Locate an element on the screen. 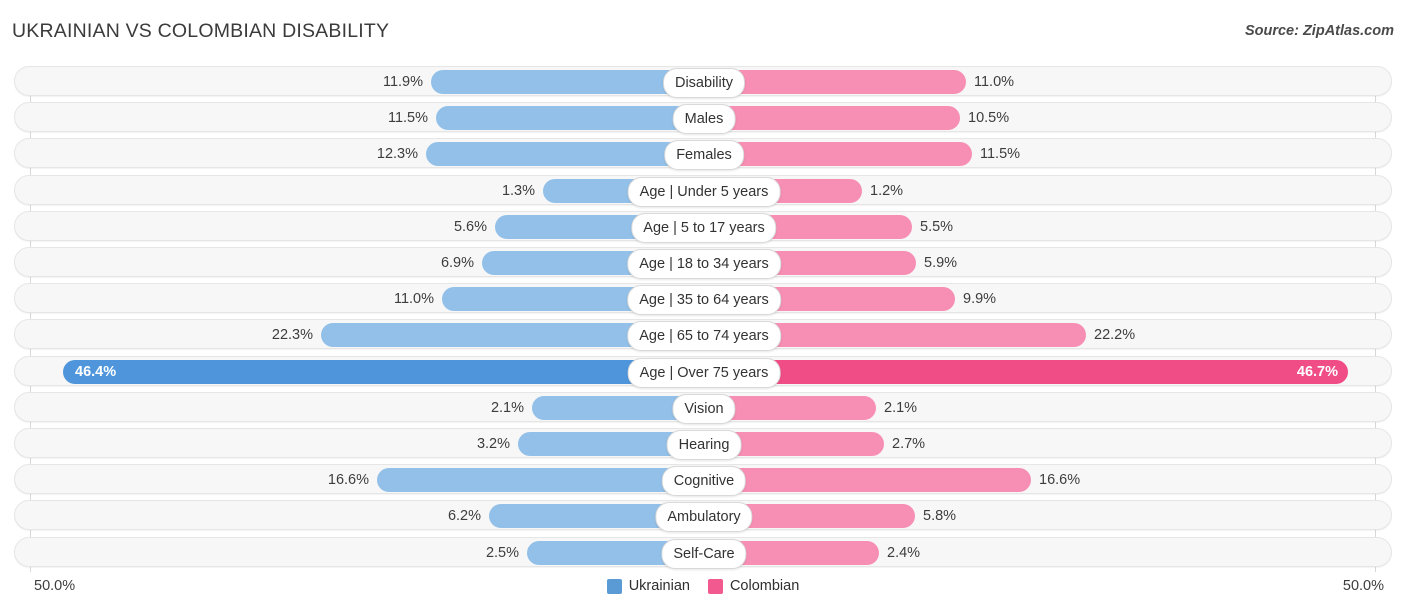 Image resolution: width=1406 pixels, height=612 pixels. table-row: 12.3% 11.5% Females is located at coordinates (703, 154).